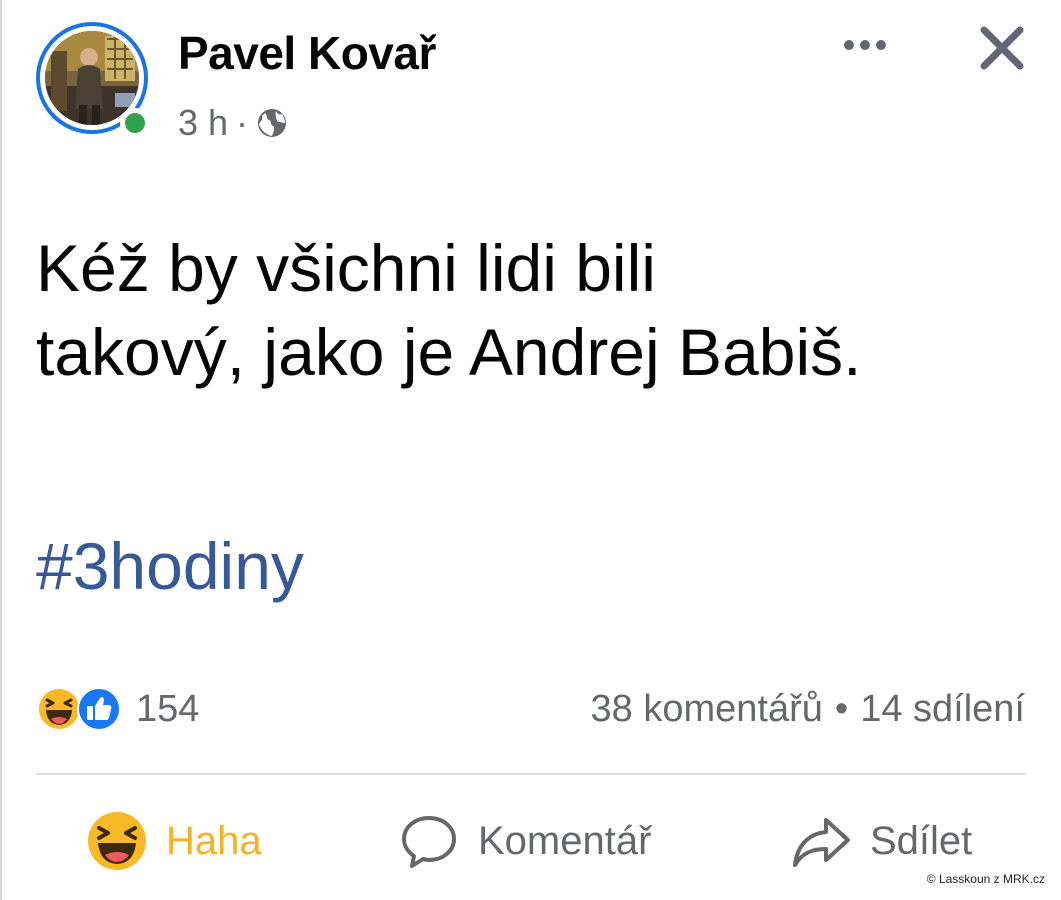 This screenshot has width=1061, height=900. I want to click on post-time: 3 h, so click(203, 123).